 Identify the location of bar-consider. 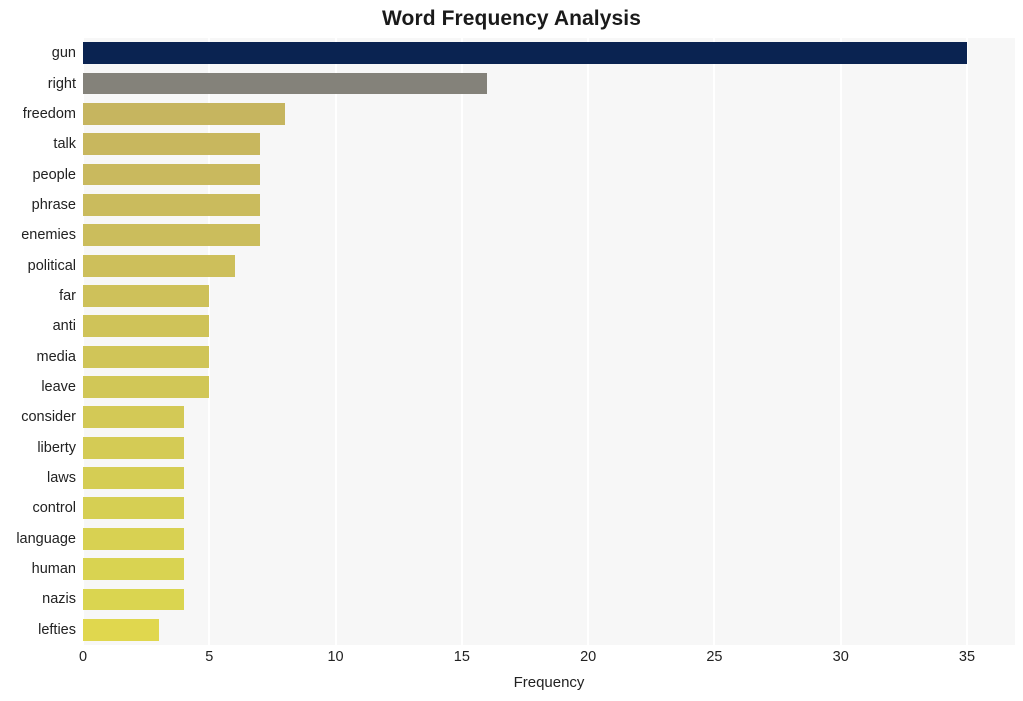
(134, 417).